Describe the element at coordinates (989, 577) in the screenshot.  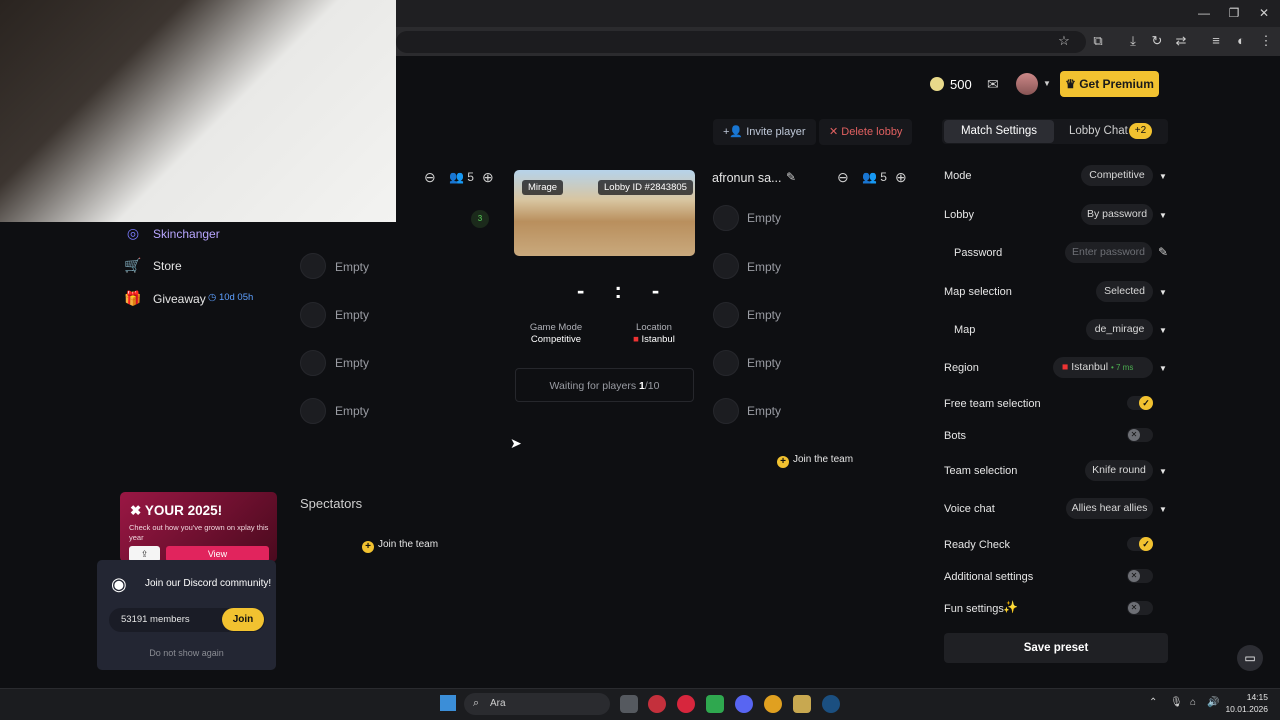
I see `additional-settings-label: Additional settings` at that location.